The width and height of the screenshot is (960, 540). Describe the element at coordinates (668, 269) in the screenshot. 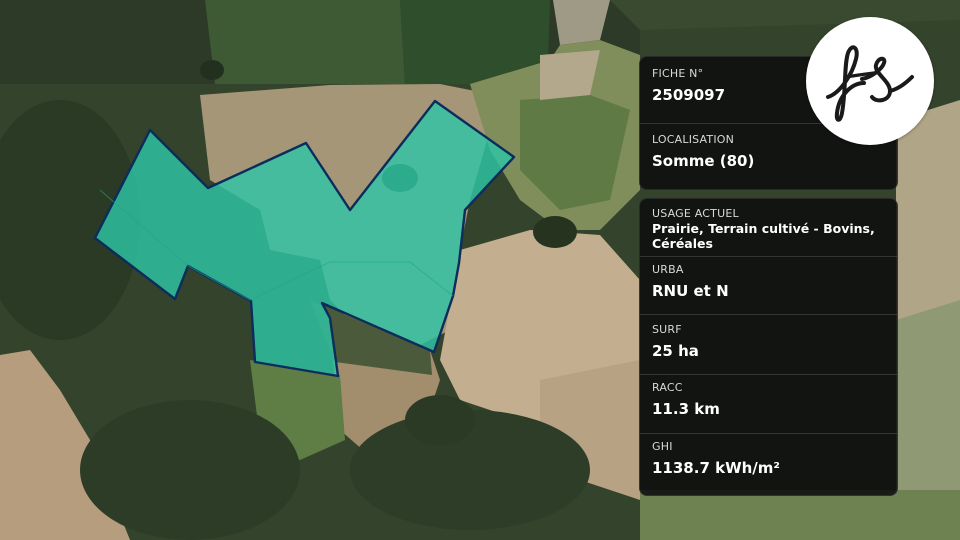

I see `urba-label: URBA` at that location.